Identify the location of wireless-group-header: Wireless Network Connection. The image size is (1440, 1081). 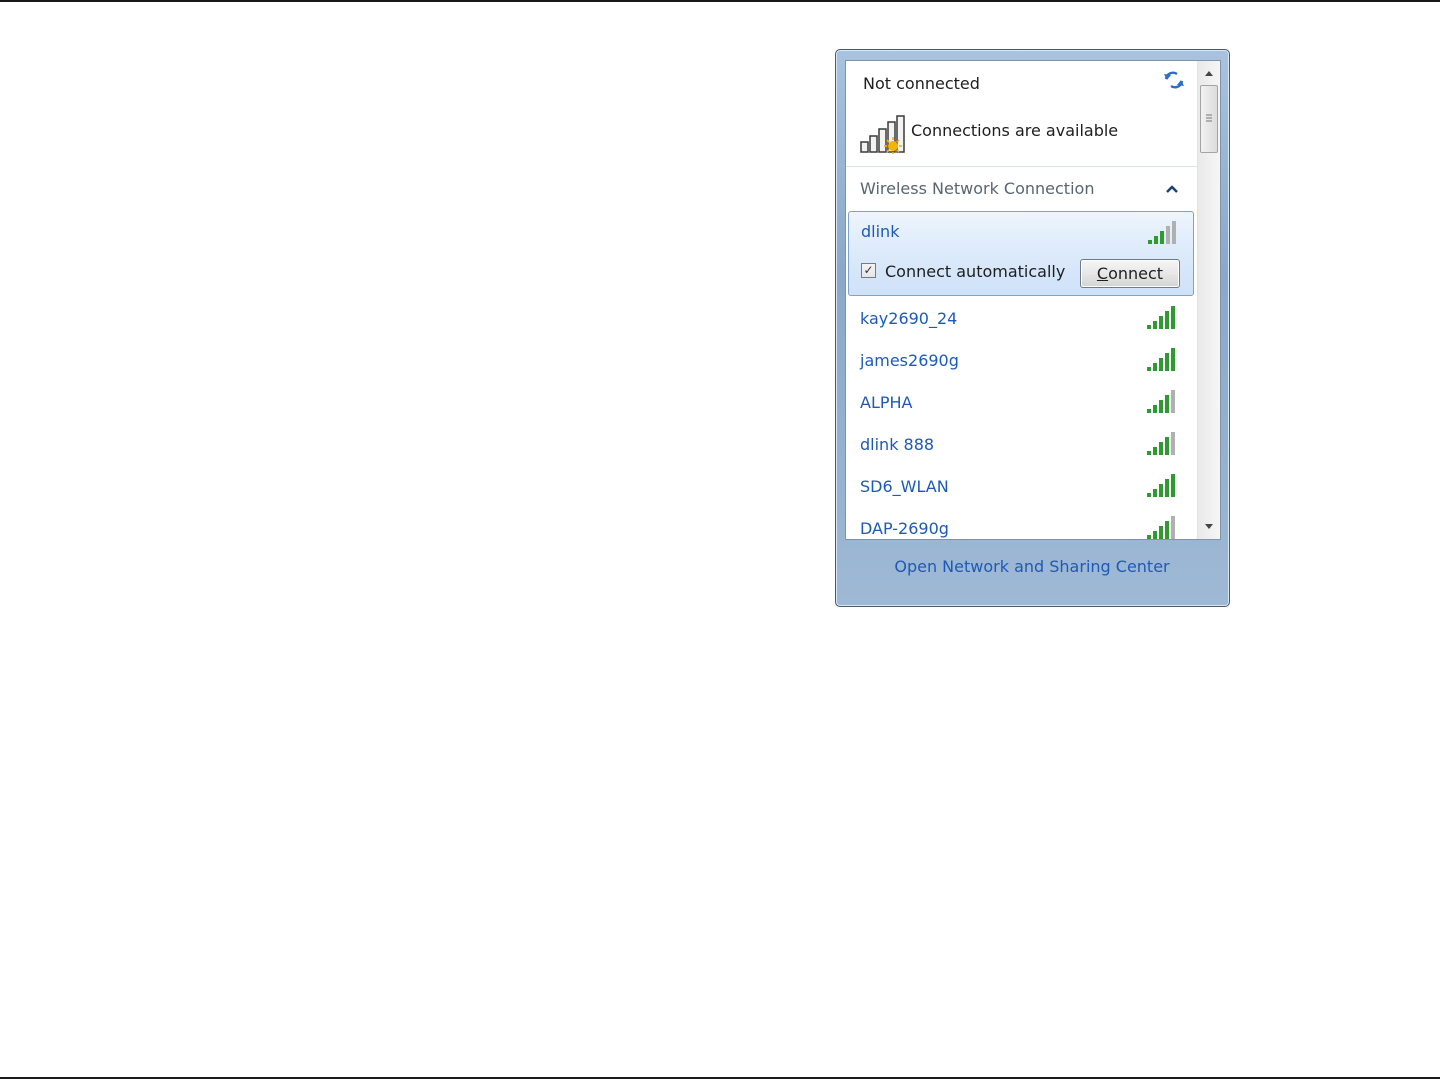
(1021, 189).